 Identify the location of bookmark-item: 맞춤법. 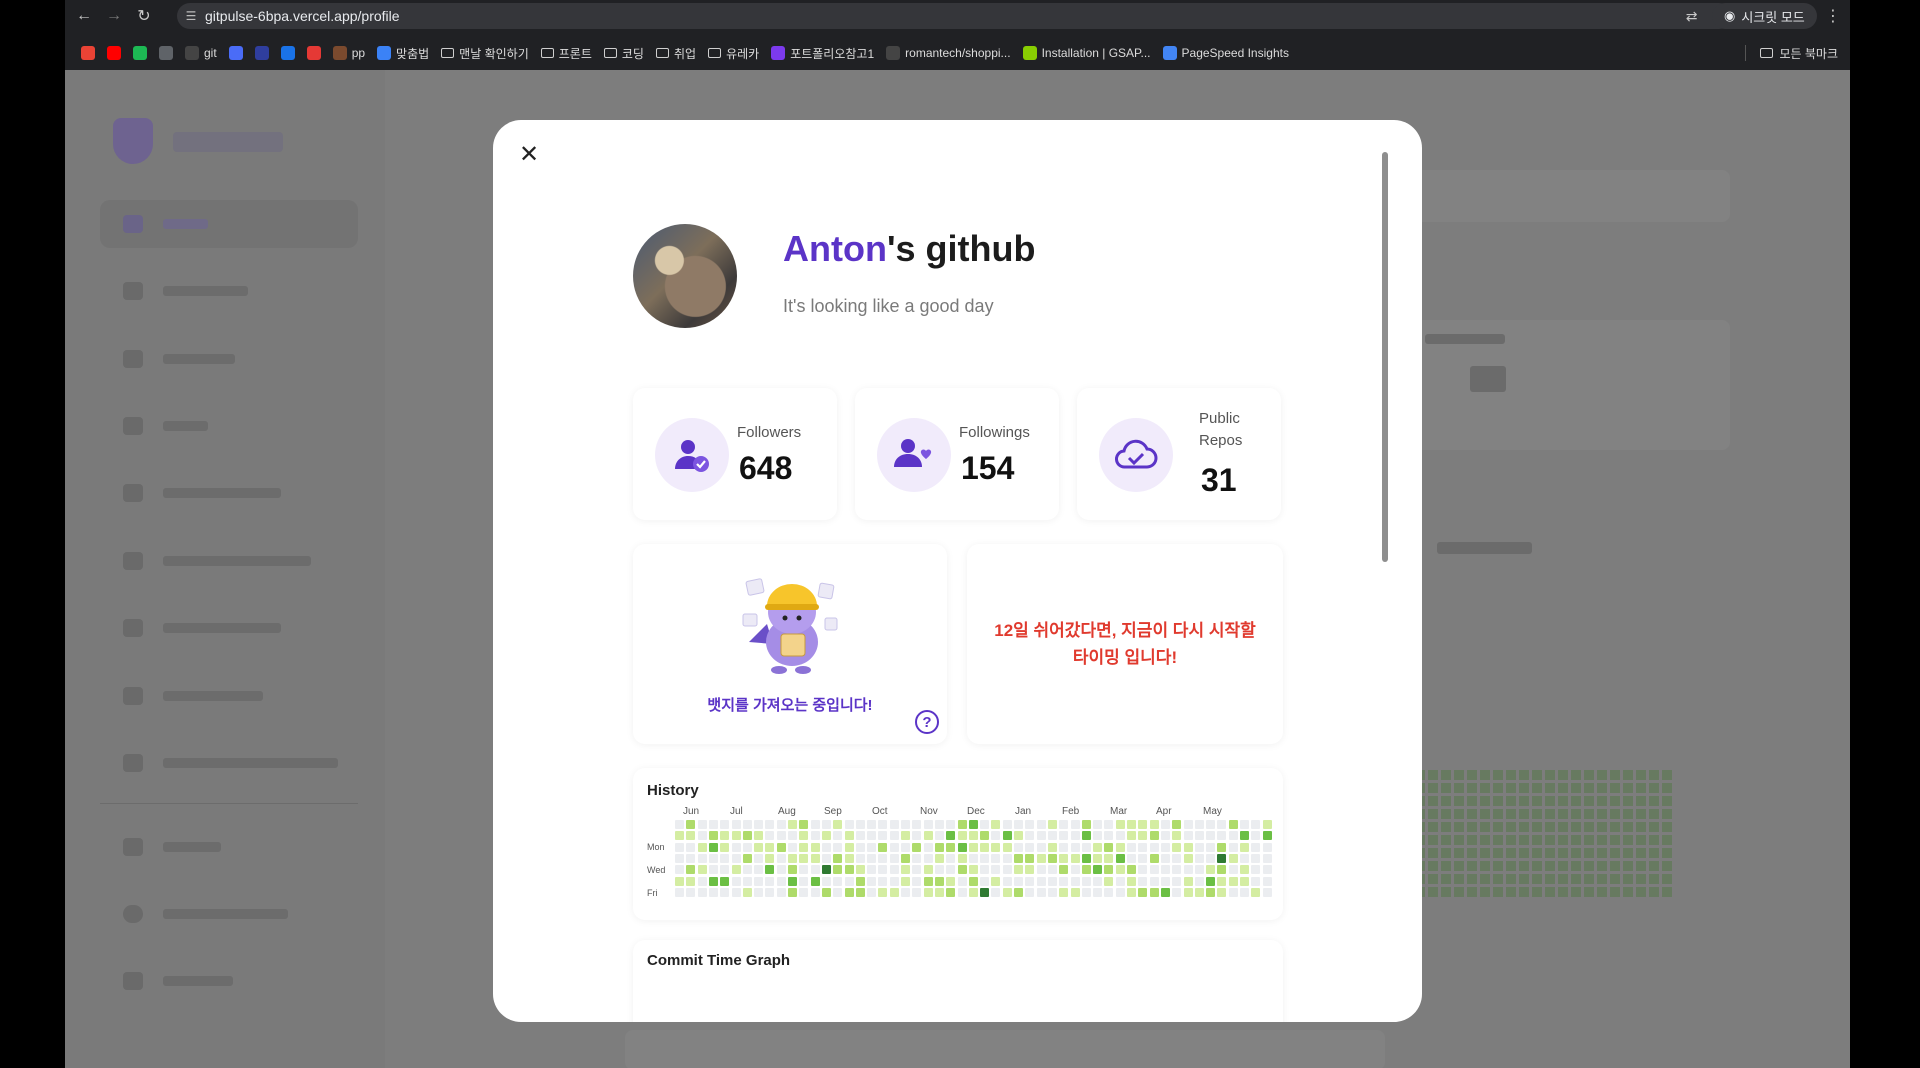
(403, 53).